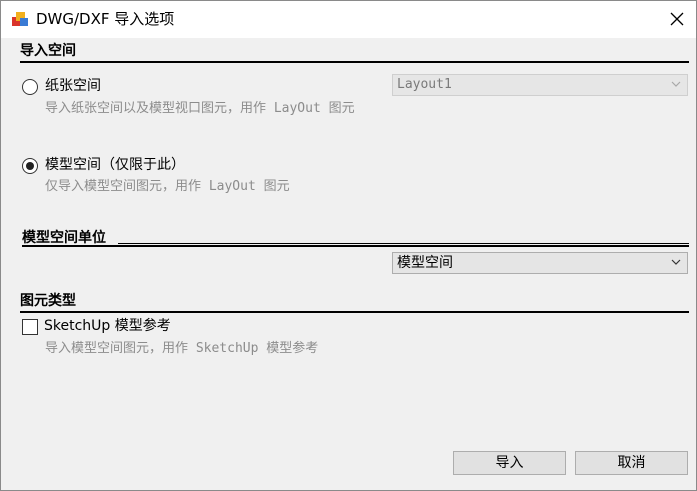 This screenshot has width=697, height=491. I want to click on model-space-label: 模型空间（仅限于此）, so click(115, 165).